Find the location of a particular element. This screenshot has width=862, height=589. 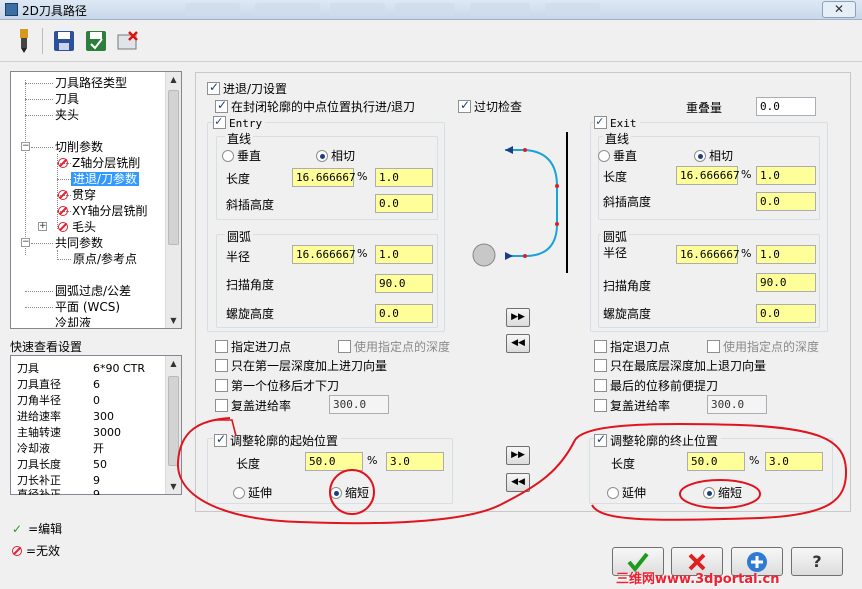

tree-item: 贯穿 is located at coordinates (77, 194).